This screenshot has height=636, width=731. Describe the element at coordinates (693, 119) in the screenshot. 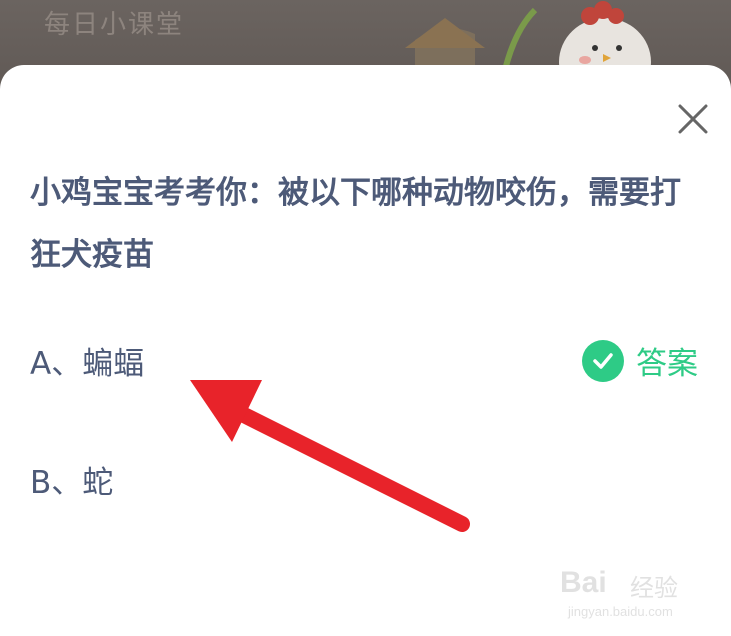

I see `close-icon` at that location.